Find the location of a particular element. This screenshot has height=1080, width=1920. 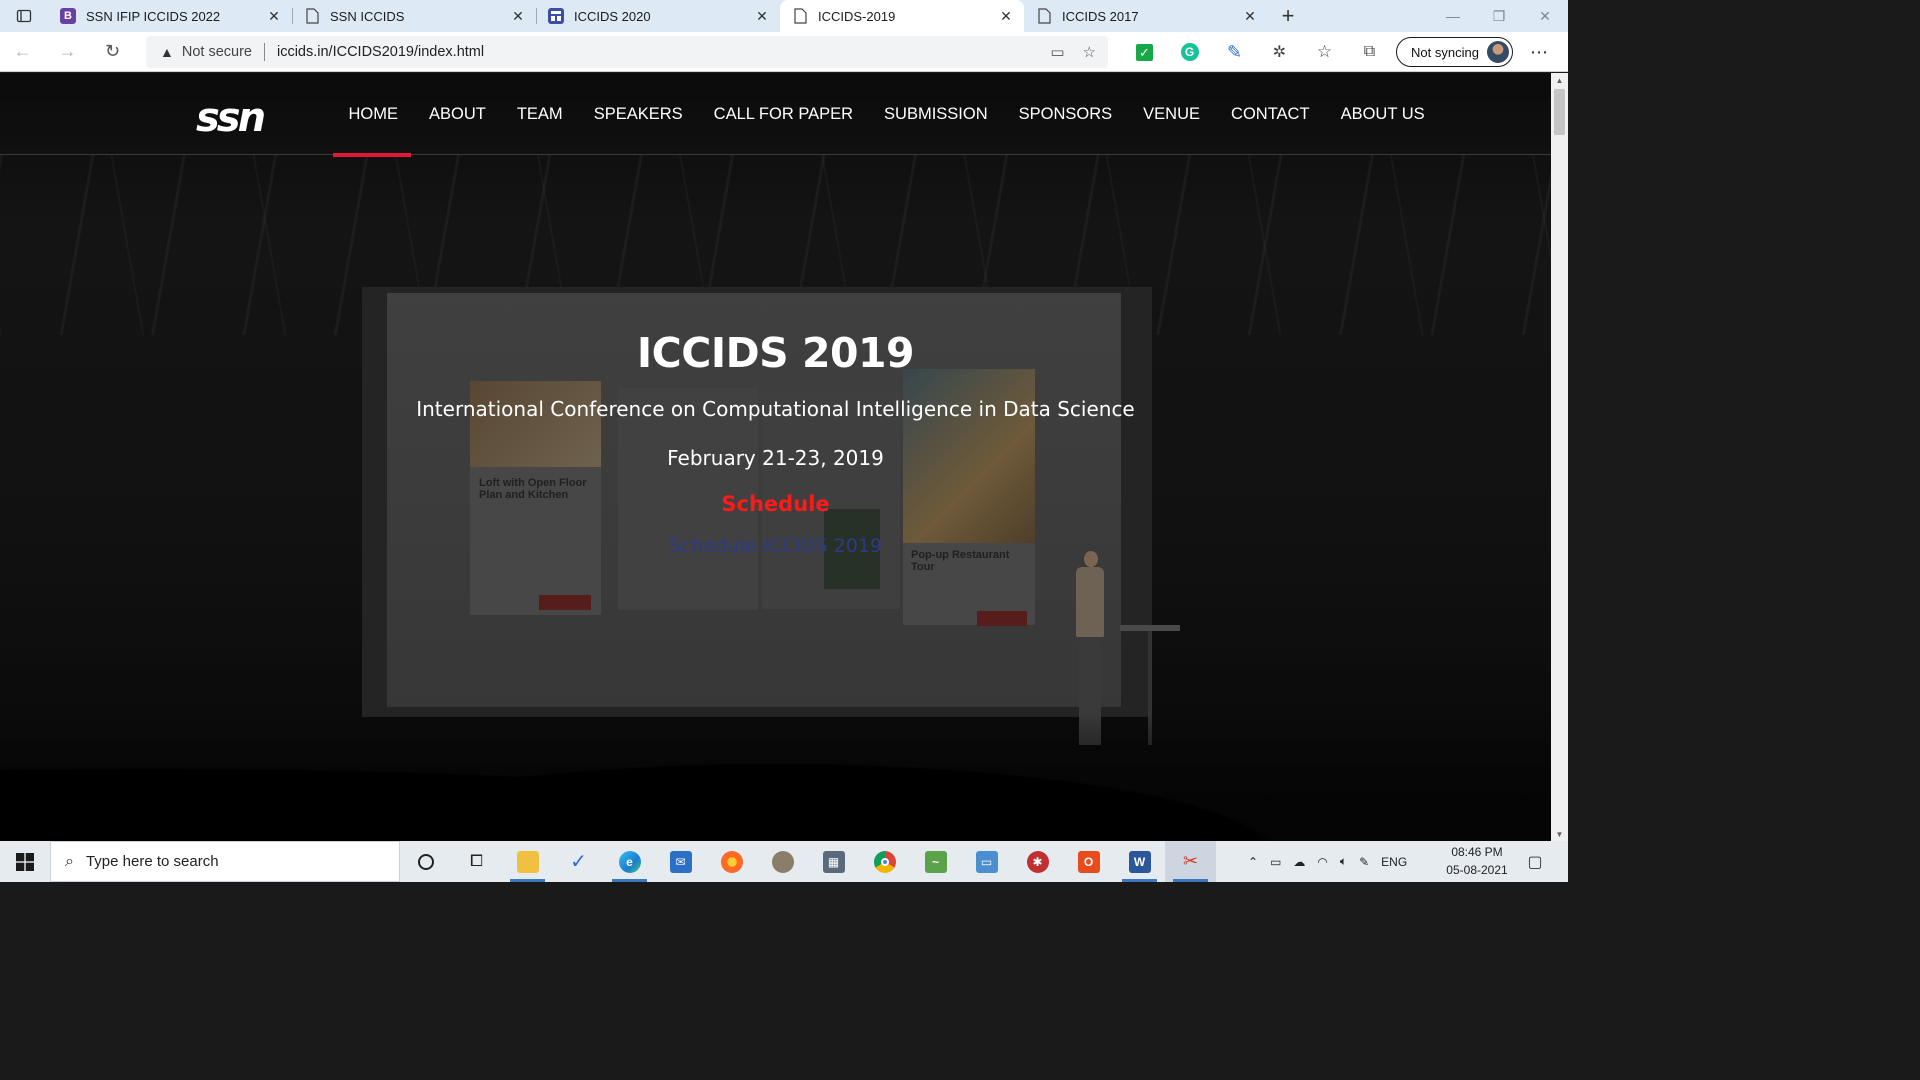

remote-desktop-button: ▭ is located at coordinates (986, 861).